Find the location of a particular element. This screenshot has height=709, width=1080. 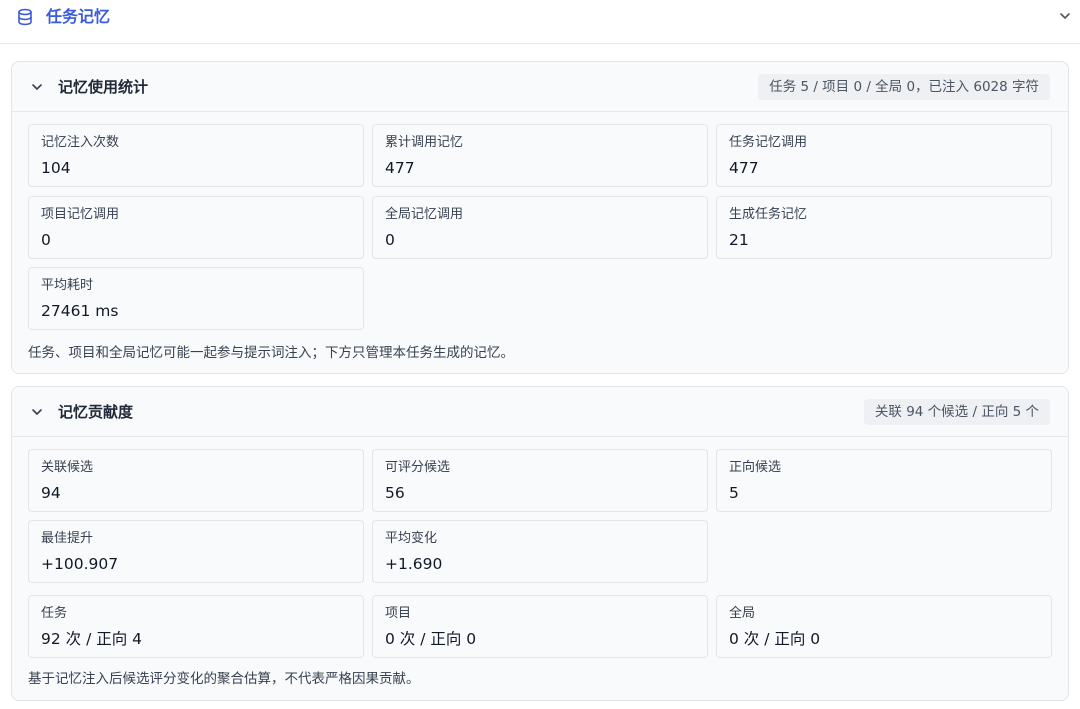

usage-stats-header: 记忆使用统计 任务 5 / 项目 0 / 全局 0，已注入 6028 字符 is located at coordinates (540, 87).